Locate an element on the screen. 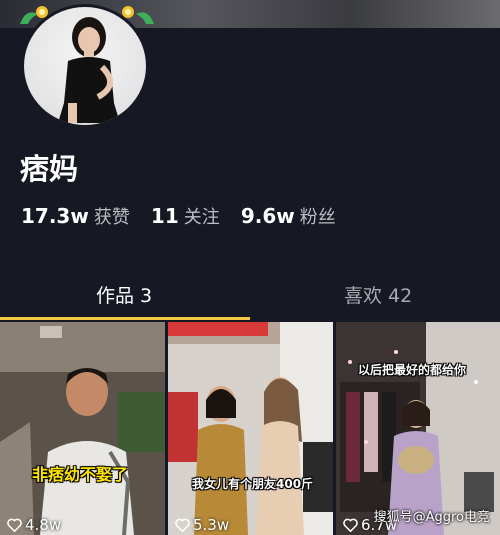 This screenshot has width=500, height=535. avatar-frame is located at coordinates (86, 66).